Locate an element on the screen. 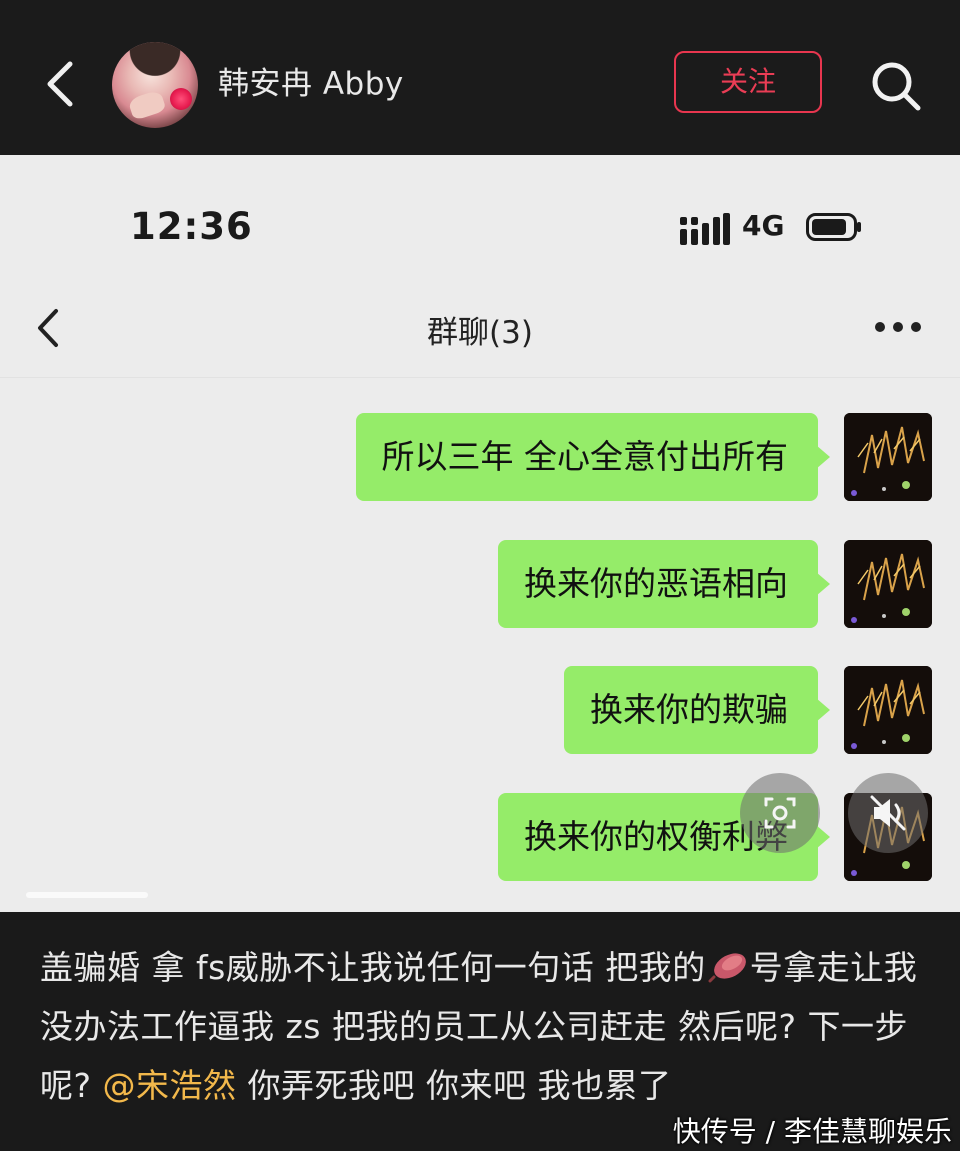  message-bubble: 换来你的恶语相向 is located at coordinates (664, 584).